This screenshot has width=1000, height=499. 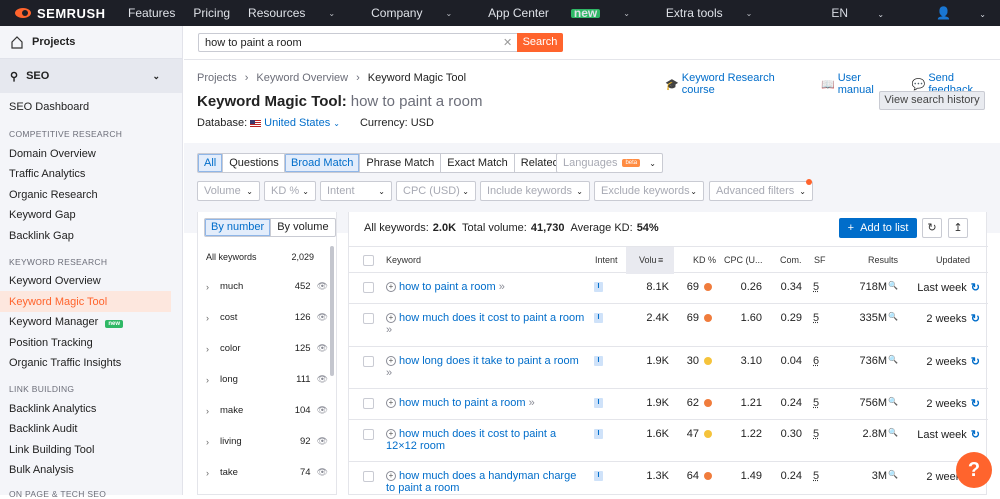 I want to click on cpc-filter: CPC (USD) ⌄, so click(x=436, y=191).